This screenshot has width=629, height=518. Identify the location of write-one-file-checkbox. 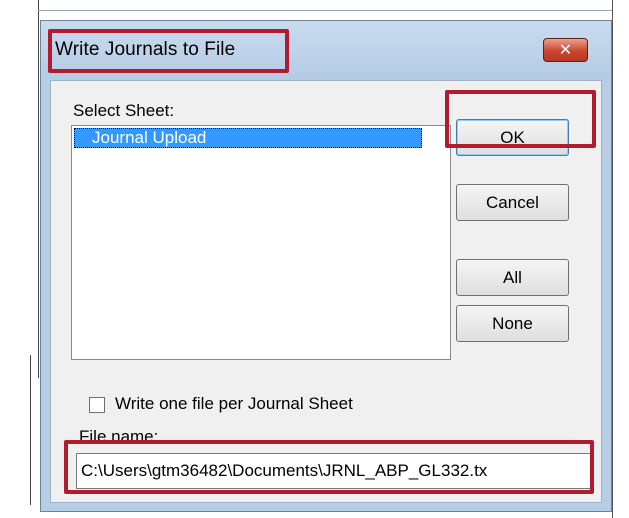
(97, 405).